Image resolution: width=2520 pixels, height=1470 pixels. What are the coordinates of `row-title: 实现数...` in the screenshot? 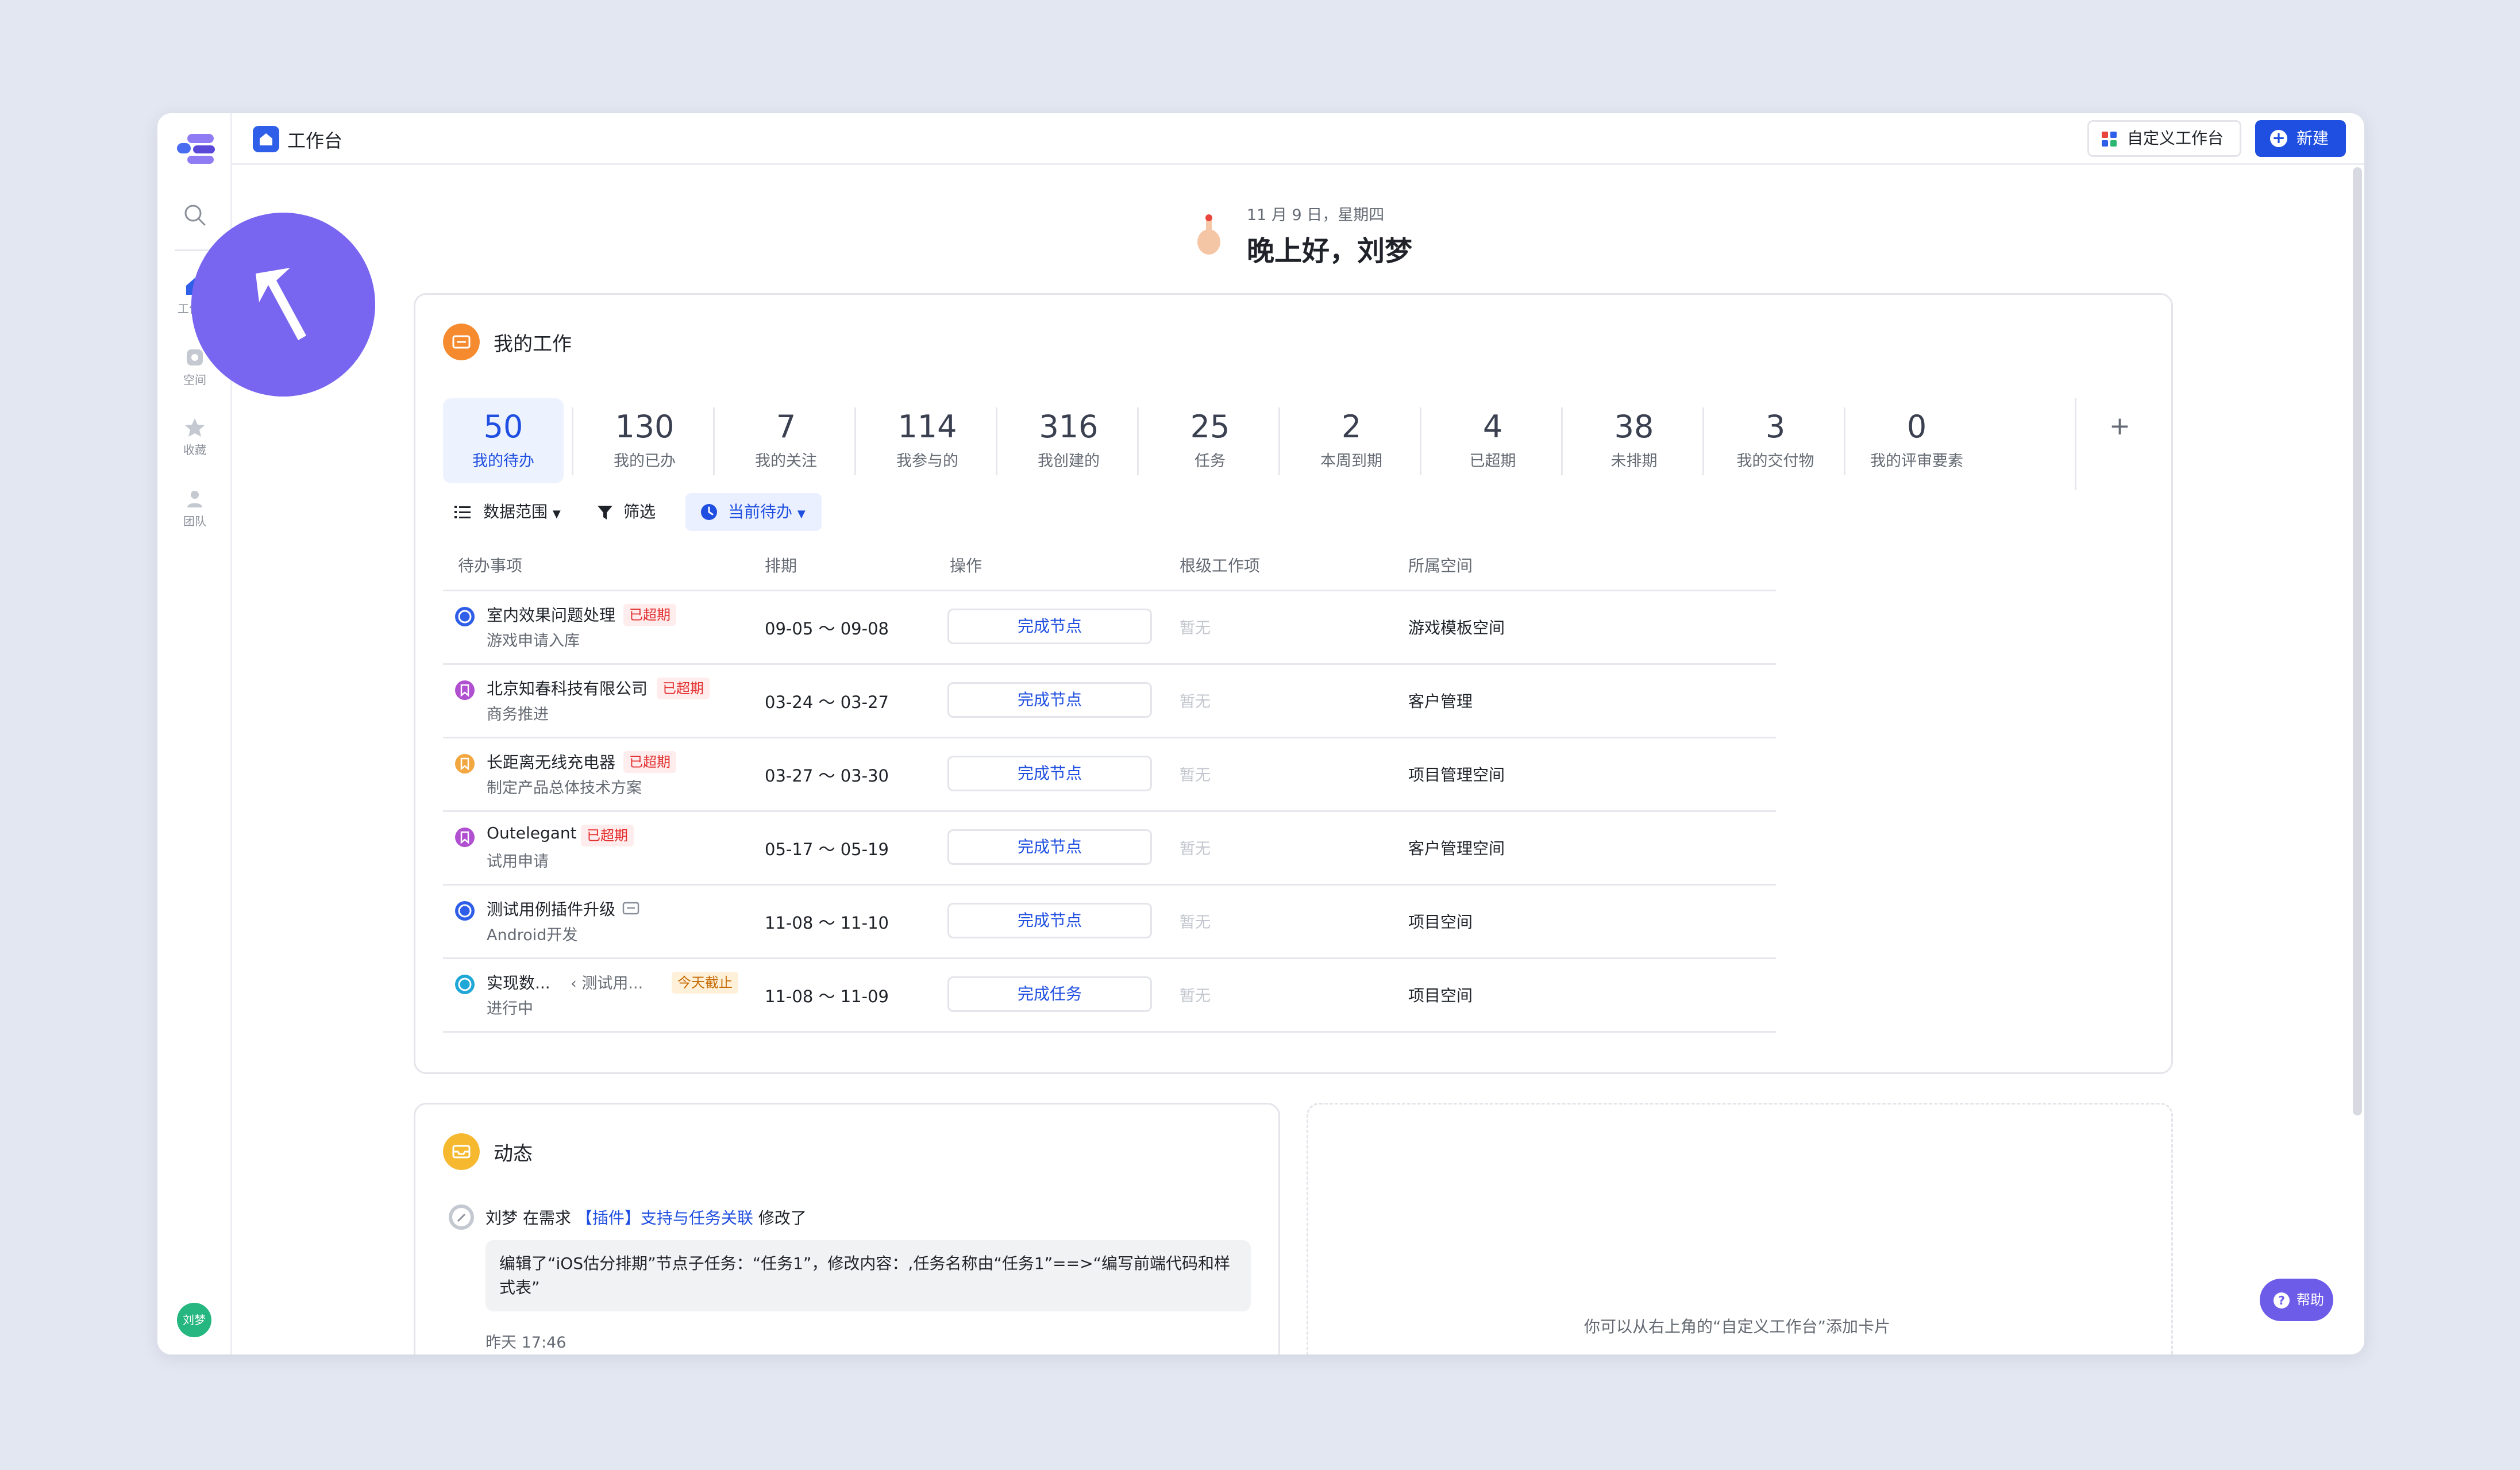 It's located at (518, 982).